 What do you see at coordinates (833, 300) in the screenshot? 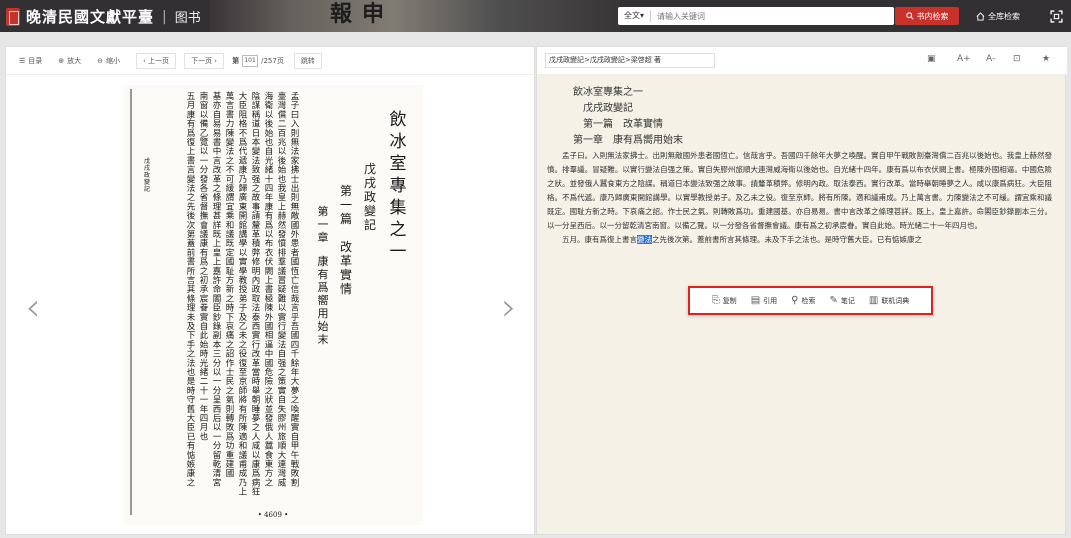
I see `pencil-icon: ✎` at bounding box center [833, 300].